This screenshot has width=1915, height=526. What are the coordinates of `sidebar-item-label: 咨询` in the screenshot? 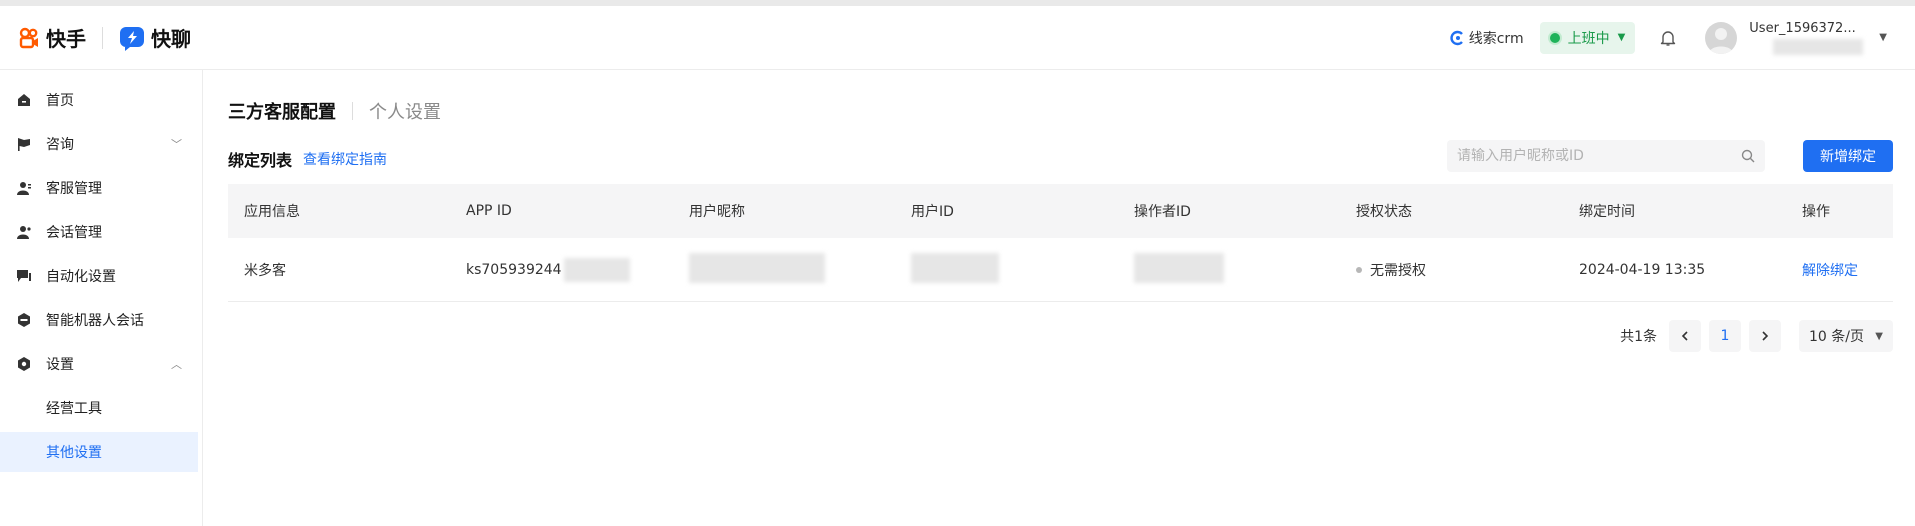 It's located at (60, 145).